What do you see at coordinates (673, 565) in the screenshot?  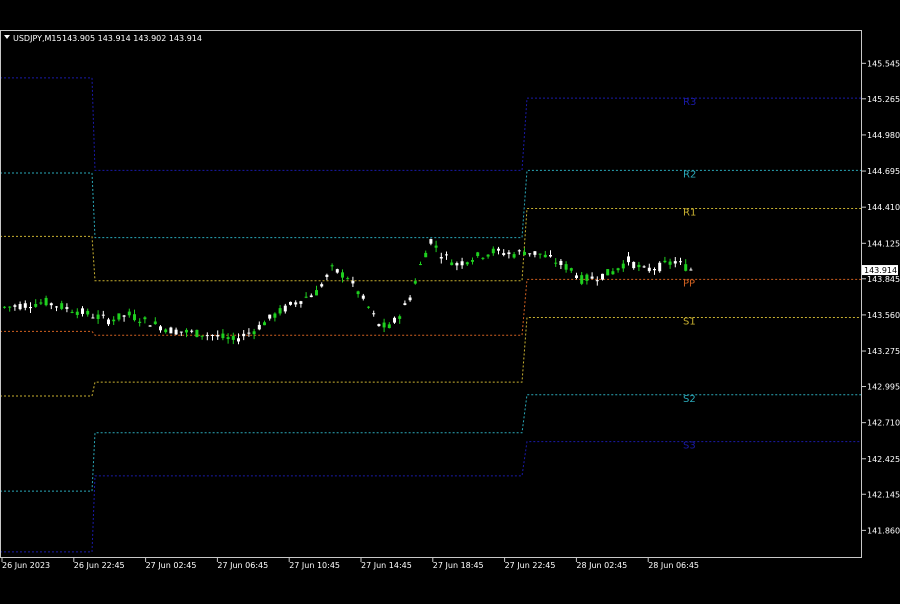 I see `x-tick-label: 28 Jun 06:45` at bounding box center [673, 565].